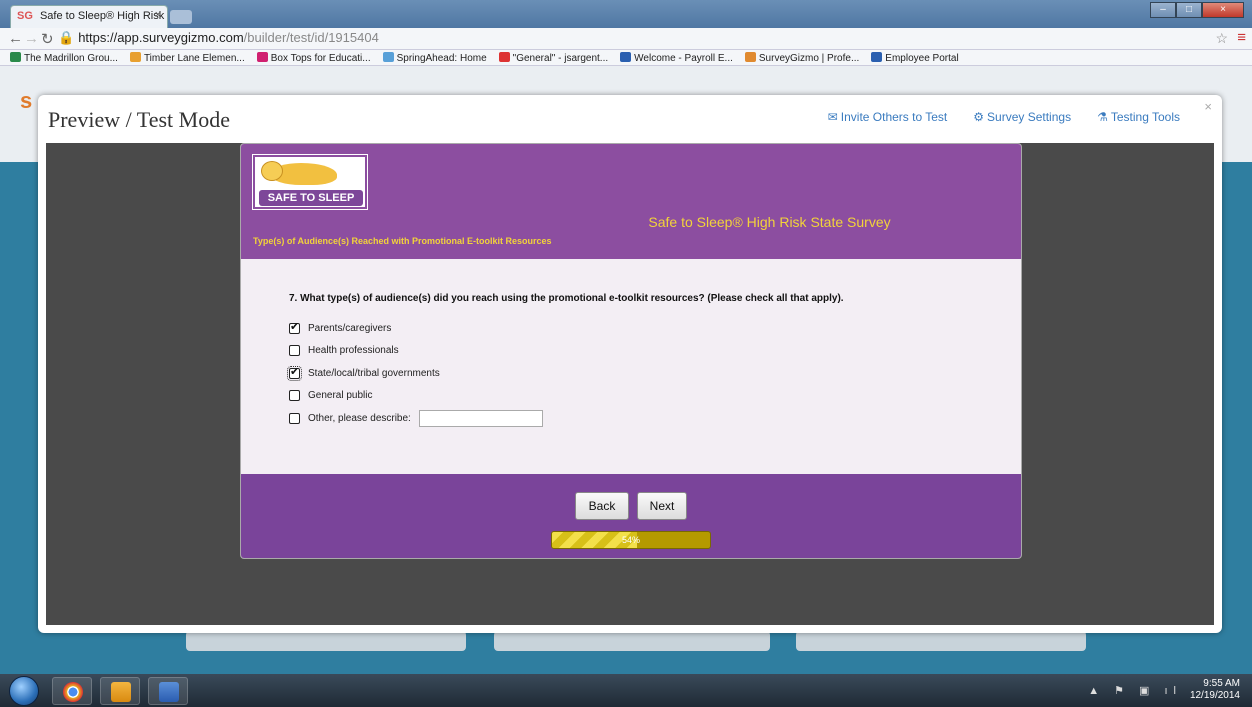  What do you see at coordinates (922, 58) in the screenshot?
I see `bookmark-label: Employee Portal` at bounding box center [922, 58].